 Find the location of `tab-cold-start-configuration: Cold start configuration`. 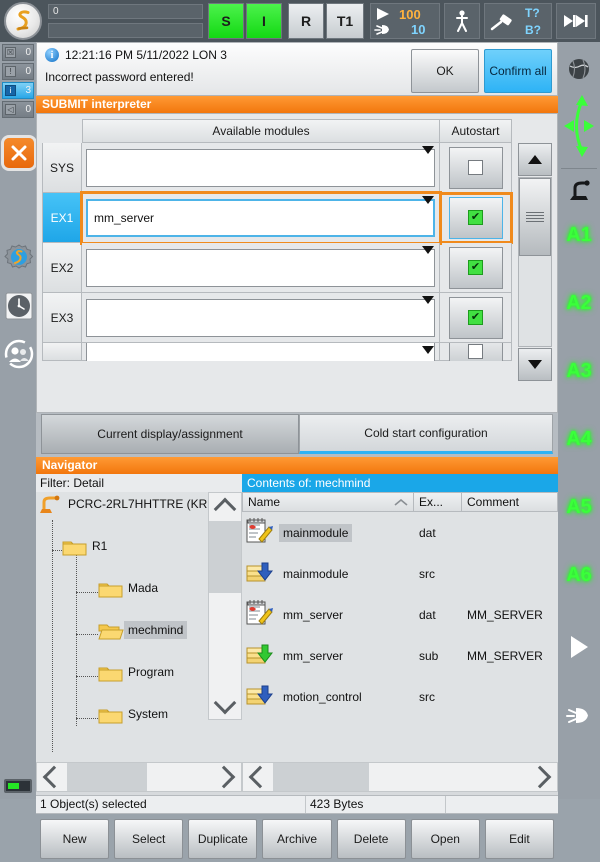

tab-cold-start-configuration: Cold start configuration is located at coordinates (426, 434).